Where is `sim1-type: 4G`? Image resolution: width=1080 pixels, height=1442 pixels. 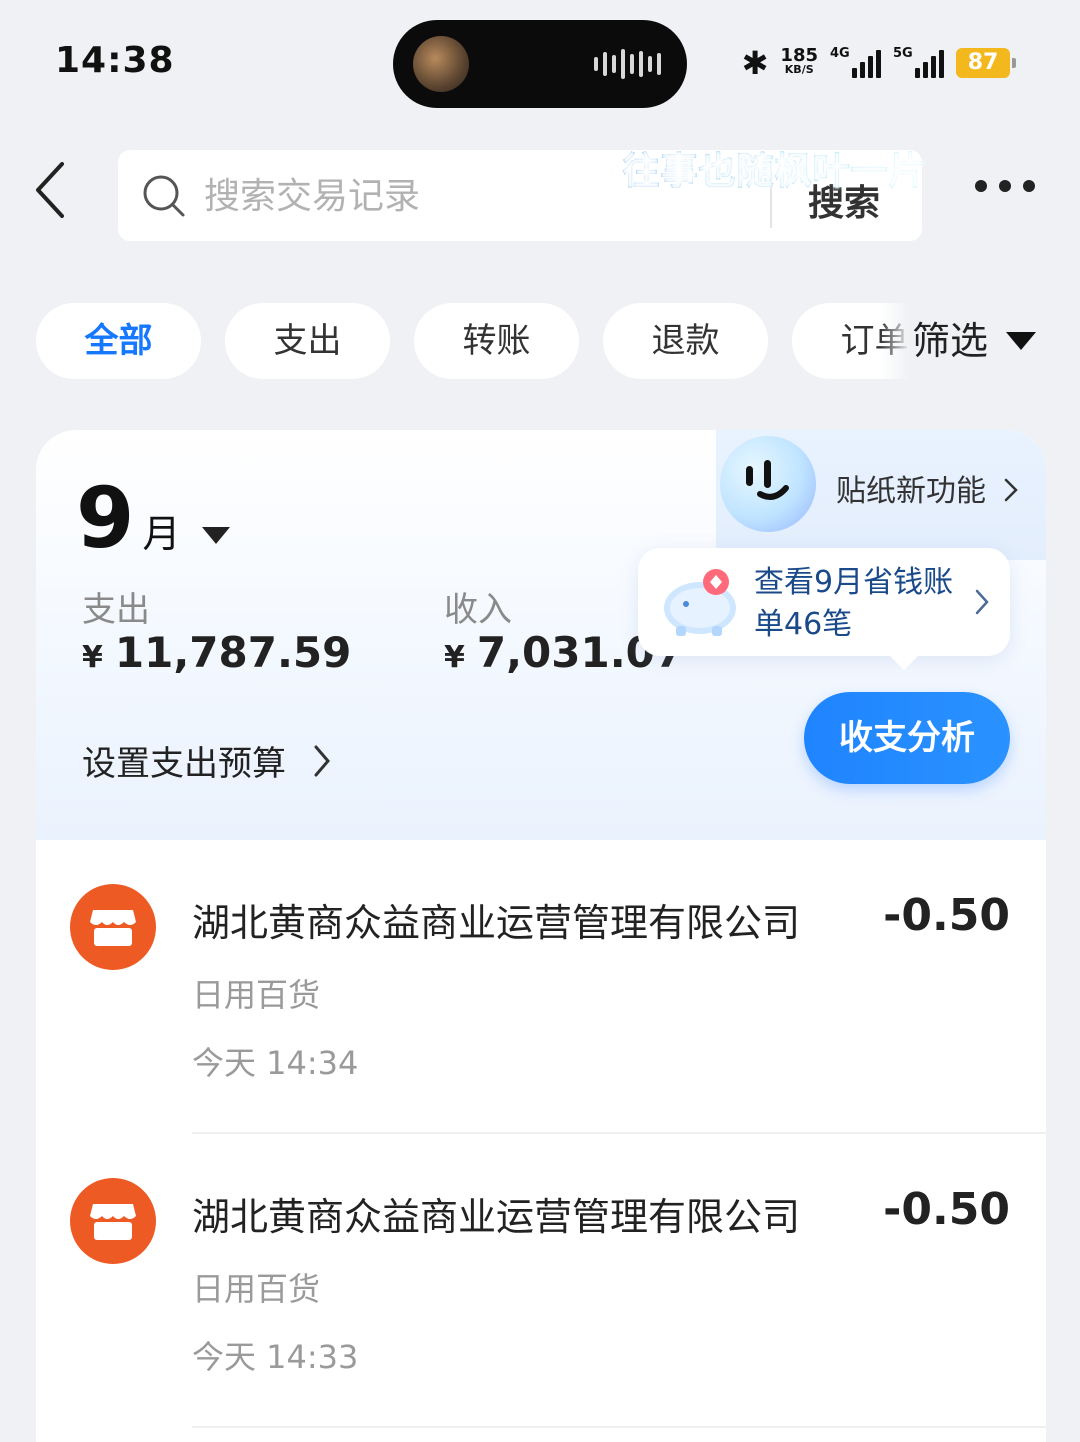
sim1-type: 4G is located at coordinates (840, 53).